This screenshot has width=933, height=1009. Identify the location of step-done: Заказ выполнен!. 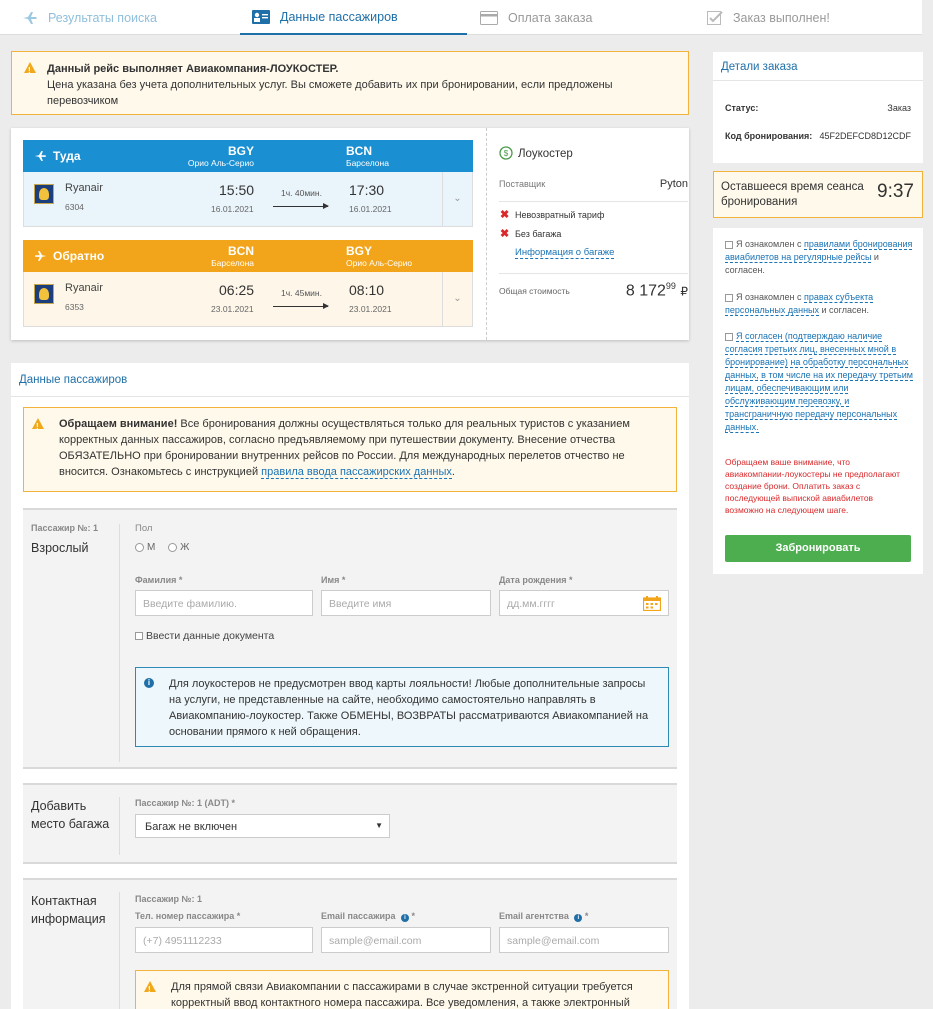
(768, 17).